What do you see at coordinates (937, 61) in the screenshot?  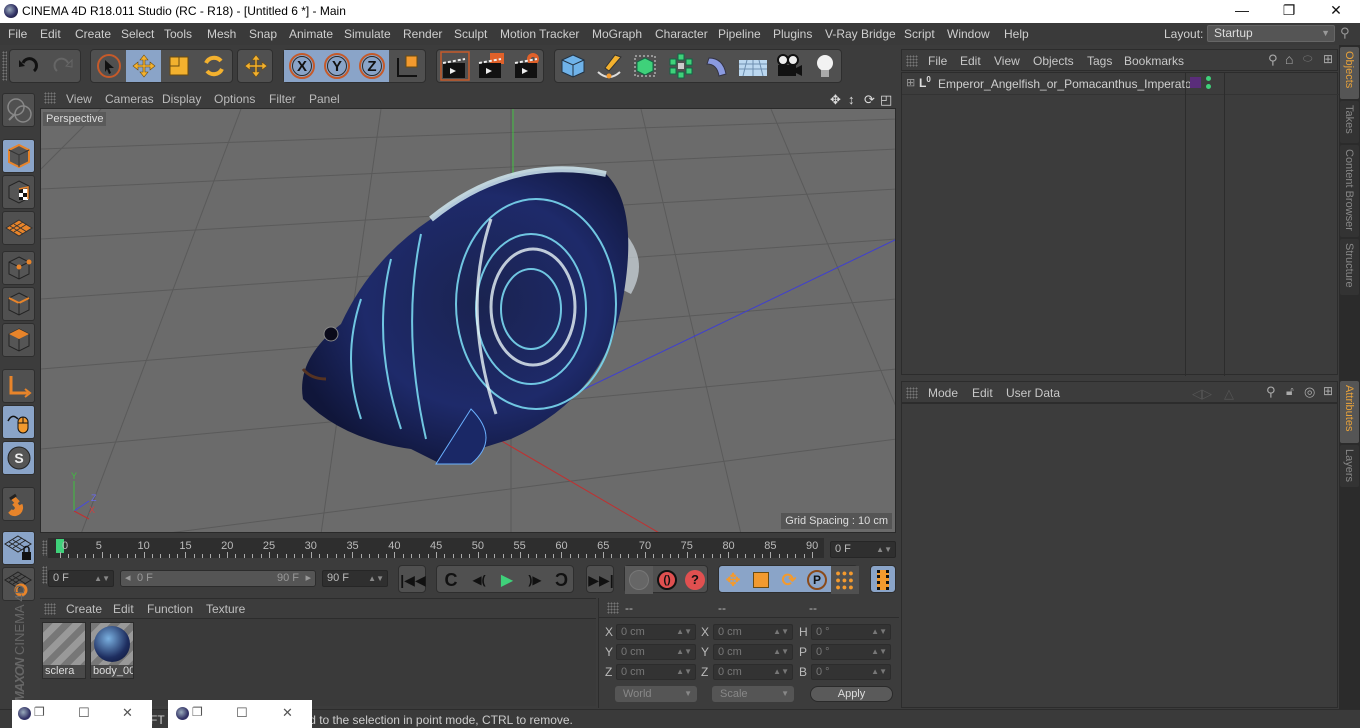 I see `object-menu-file: File` at bounding box center [937, 61].